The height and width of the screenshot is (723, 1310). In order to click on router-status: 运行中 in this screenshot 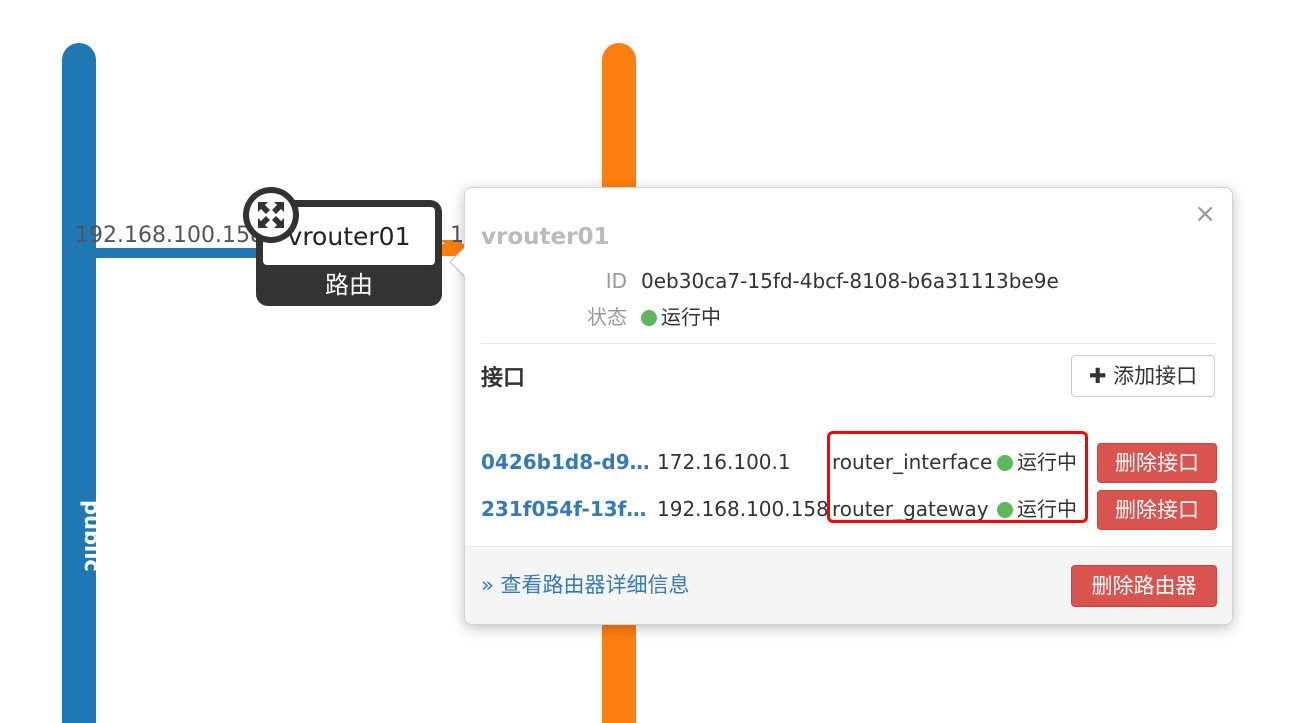, I will do `click(681, 315)`.